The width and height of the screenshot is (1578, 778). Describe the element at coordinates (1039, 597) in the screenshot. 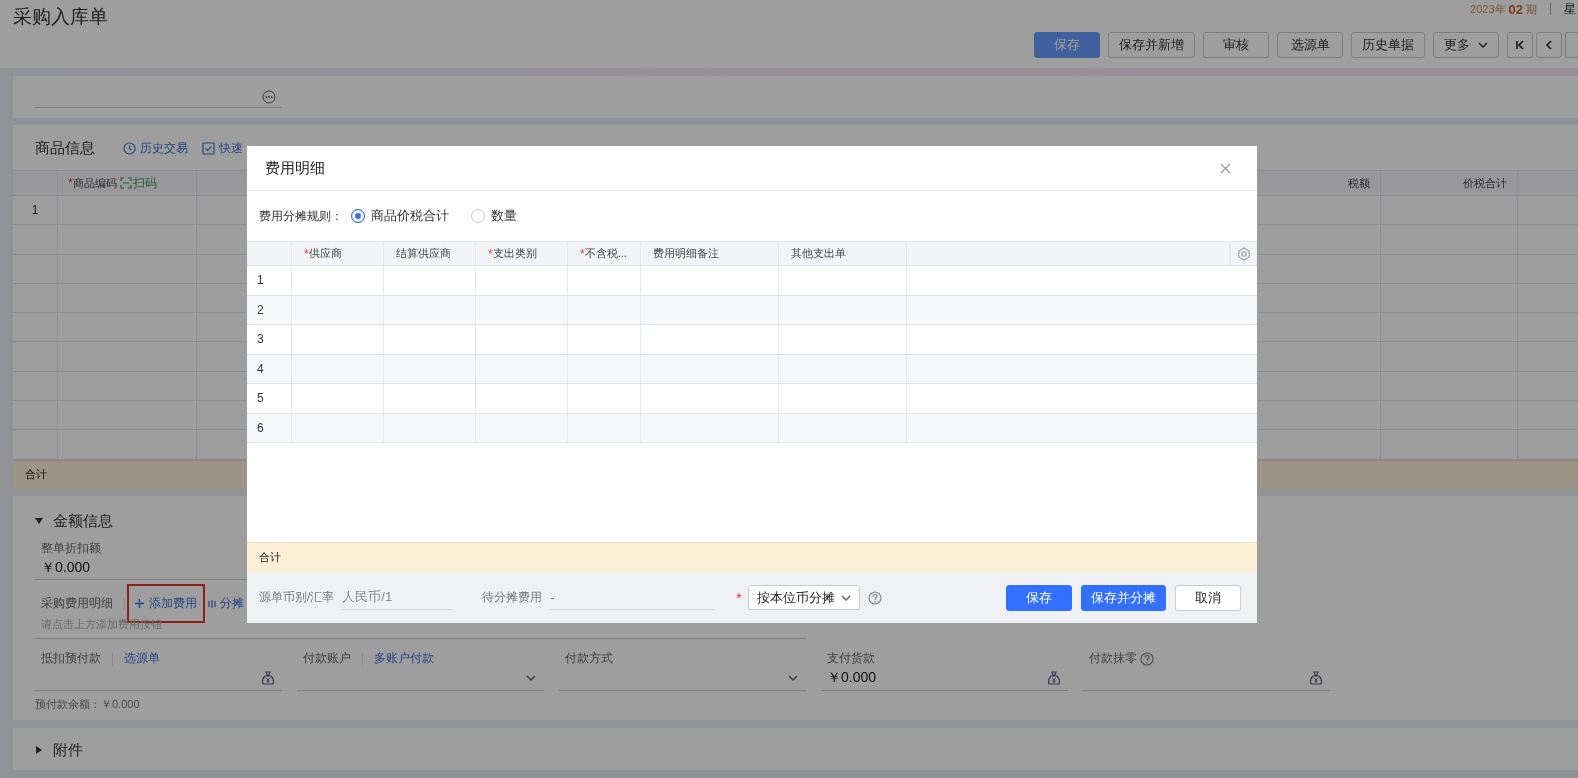

I see `primary-button: 保存` at that location.